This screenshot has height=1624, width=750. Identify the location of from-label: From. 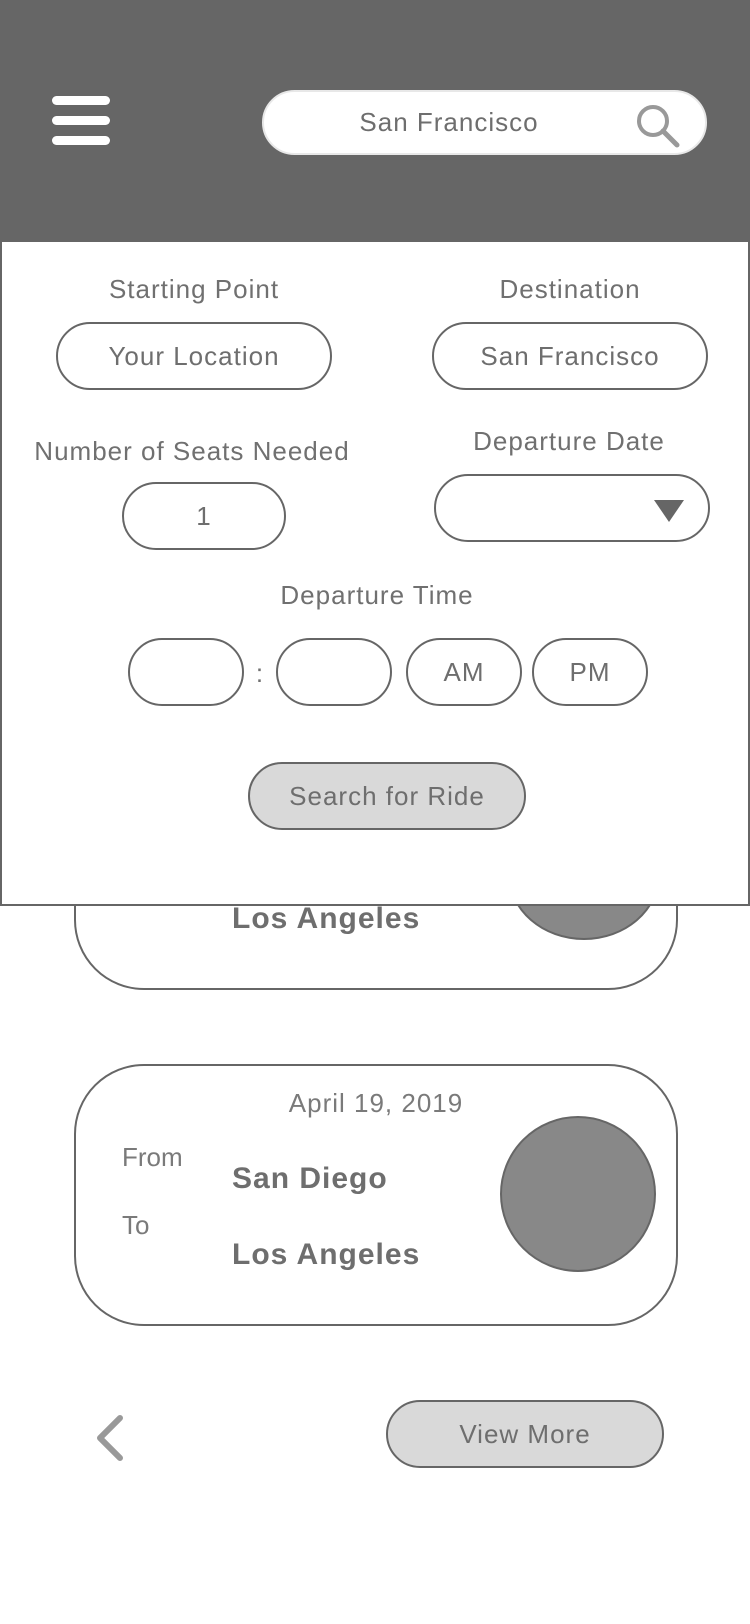
(152, 1157).